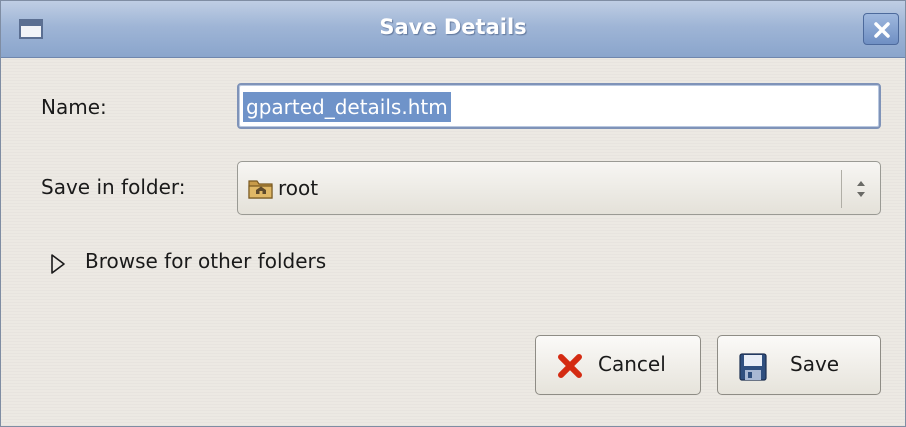 This screenshot has width=906, height=427. I want to click on name-input-selected-text: gparted_details.htm, so click(347, 107).